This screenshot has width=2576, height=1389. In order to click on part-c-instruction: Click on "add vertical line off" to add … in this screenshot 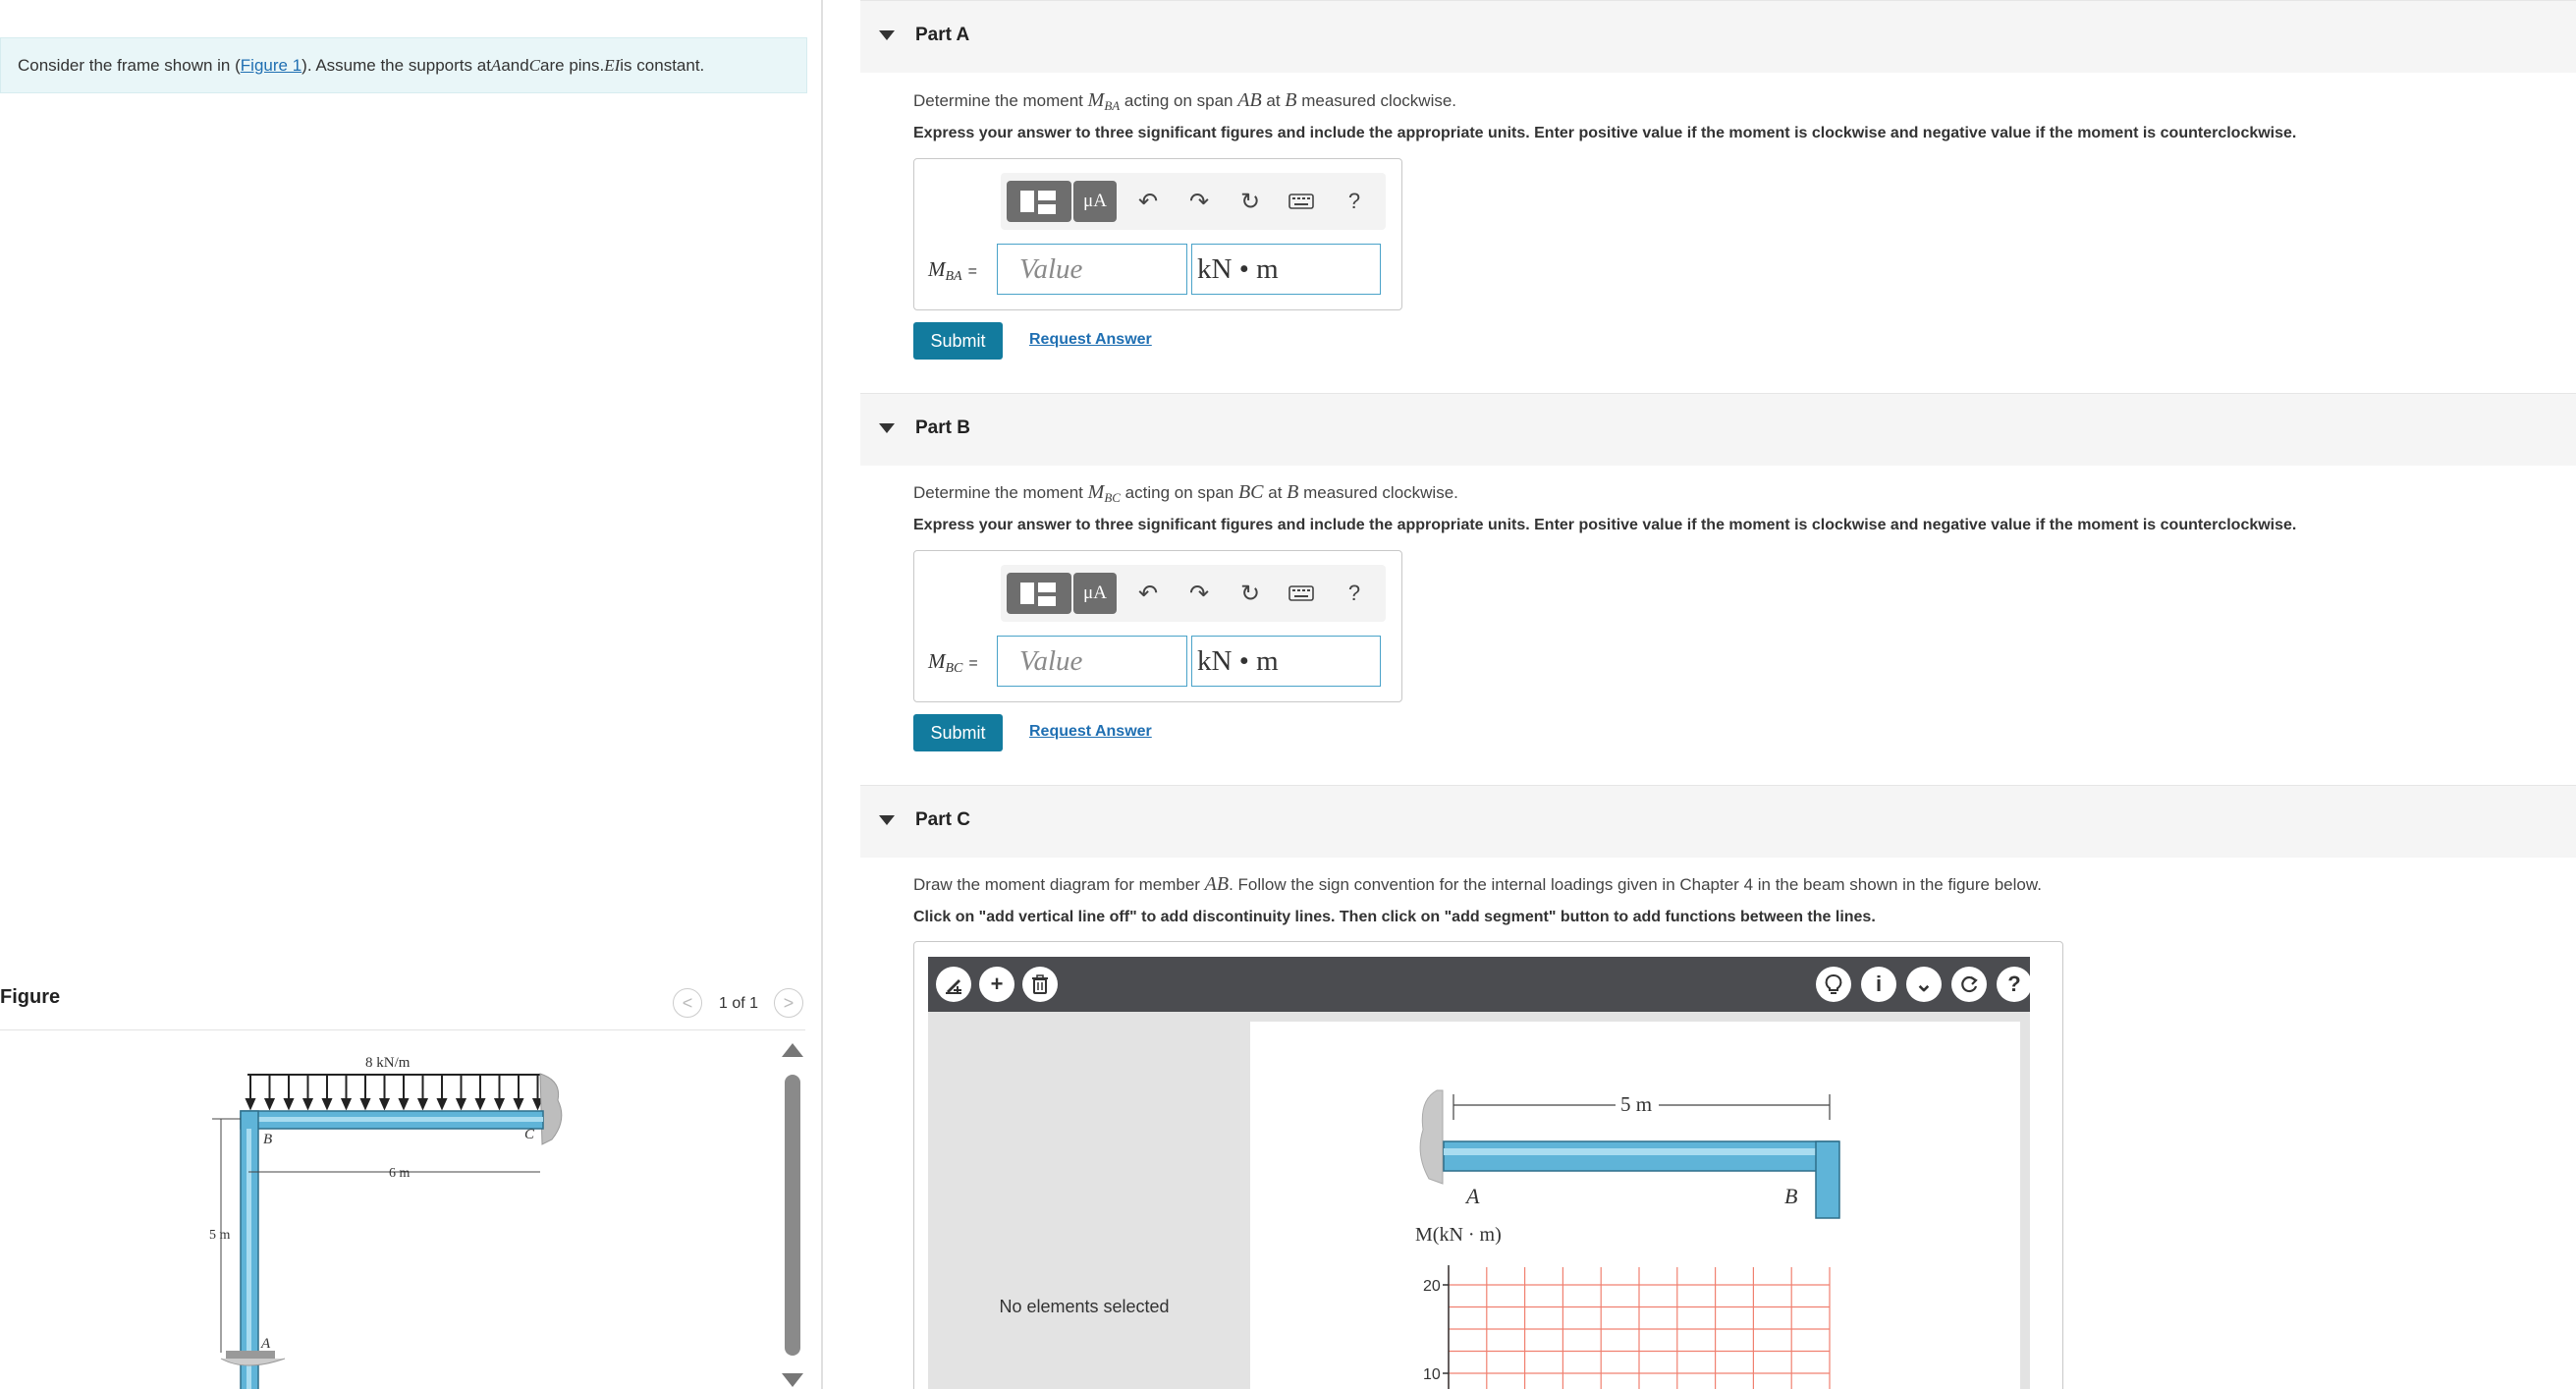, I will do `click(1394, 917)`.